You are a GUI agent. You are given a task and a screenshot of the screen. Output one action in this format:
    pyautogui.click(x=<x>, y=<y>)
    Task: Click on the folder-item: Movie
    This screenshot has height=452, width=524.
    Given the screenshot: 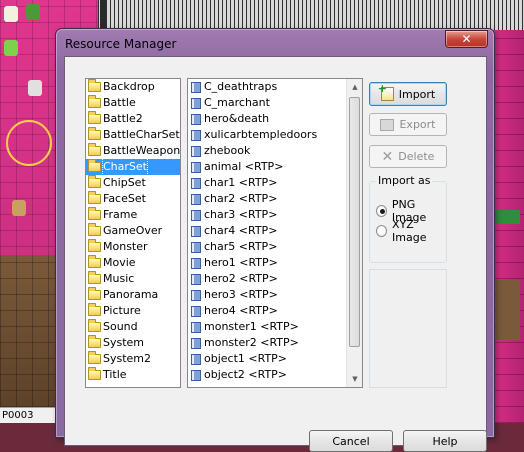 What is the action you would take?
    pyautogui.click(x=133, y=263)
    